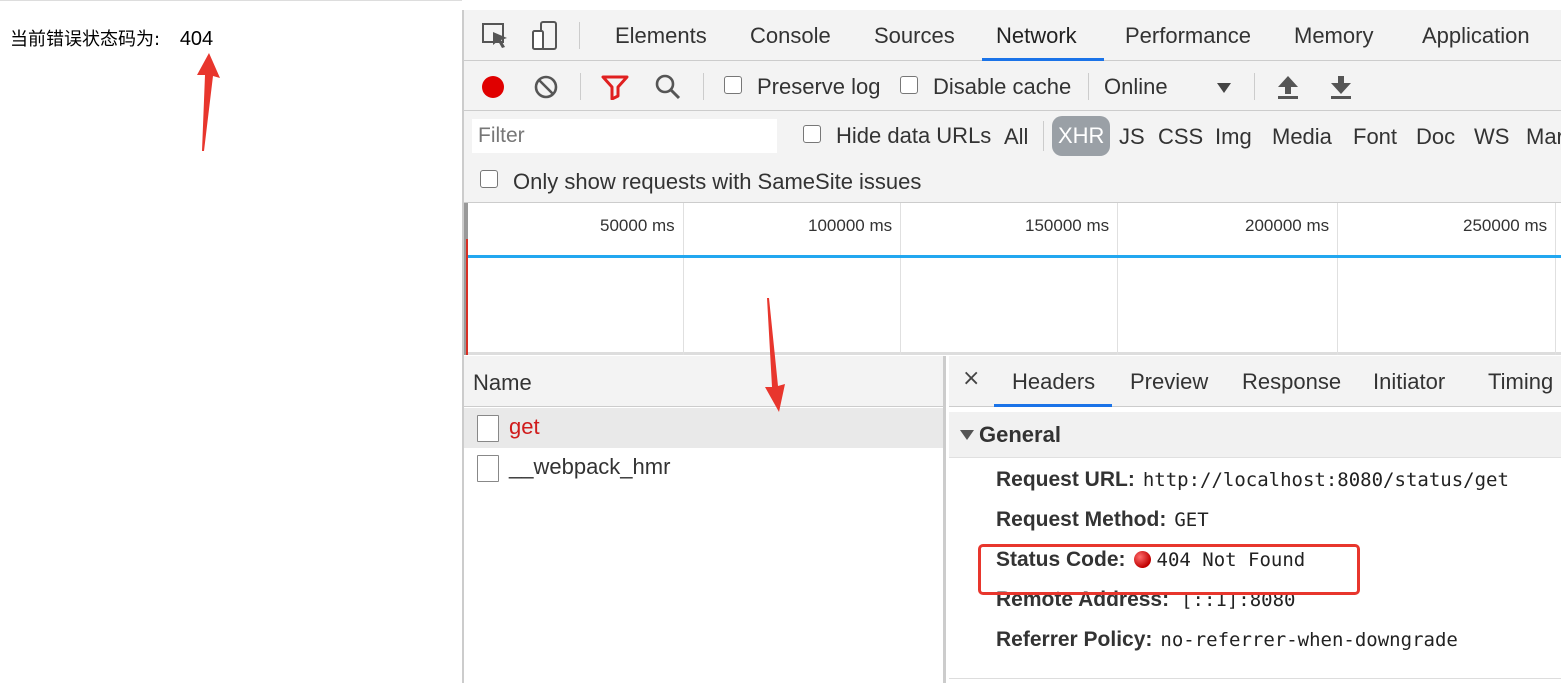 The image size is (1561, 683). What do you see at coordinates (1476, 36) in the screenshot?
I see `tab-application: Application` at bounding box center [1476, 36].